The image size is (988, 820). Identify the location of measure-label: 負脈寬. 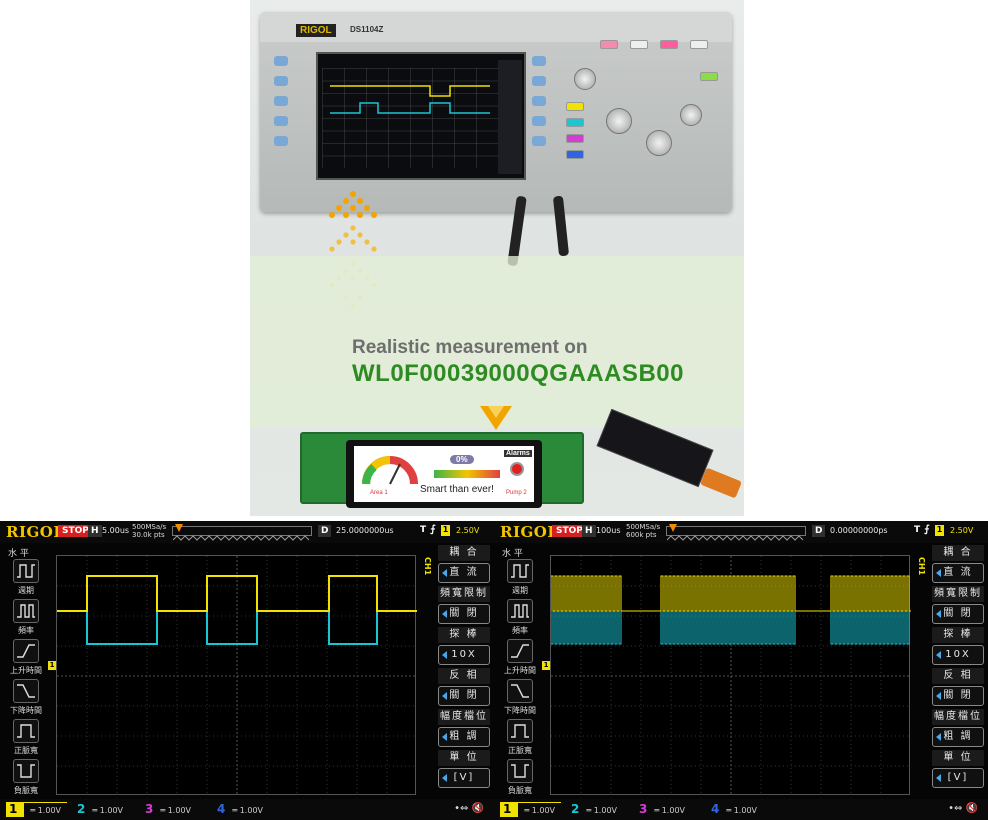
(26, 790).